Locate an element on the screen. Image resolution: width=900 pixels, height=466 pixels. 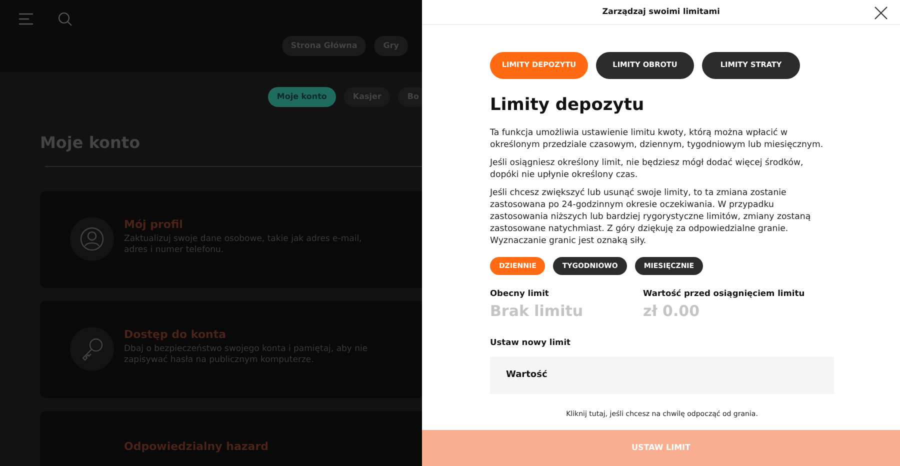
user-icon is located at coordinates (92, 239).